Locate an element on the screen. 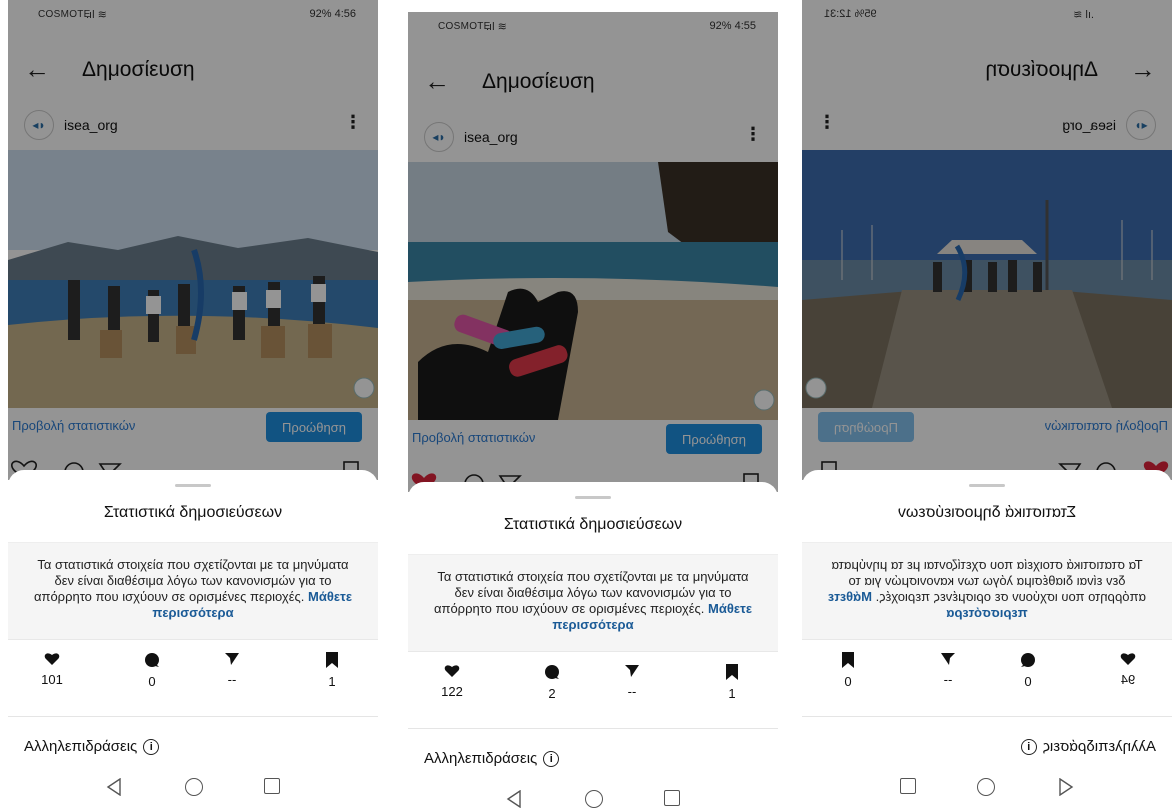 Image resolution: width=1173 pixels, height=812 pixels. status-right: 95% 12:31 is located at coordinates (850, 14).